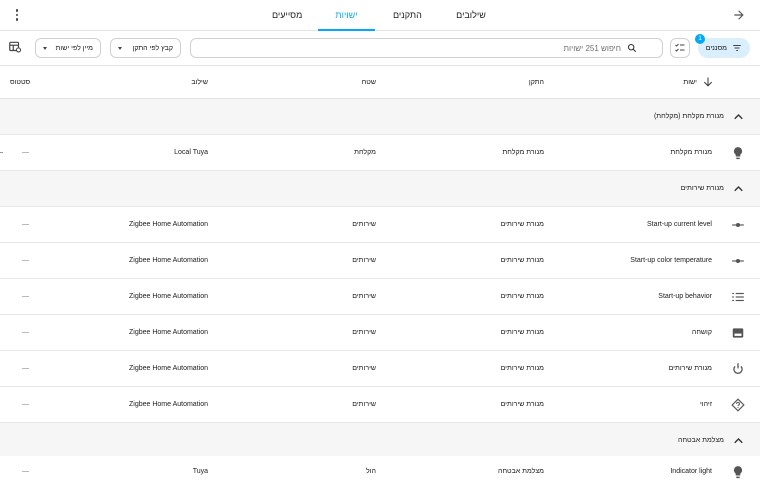 The width and height of the screenshot is (760, 480). I want to click on entity-name: Start-up behavior, so click(685, 296).